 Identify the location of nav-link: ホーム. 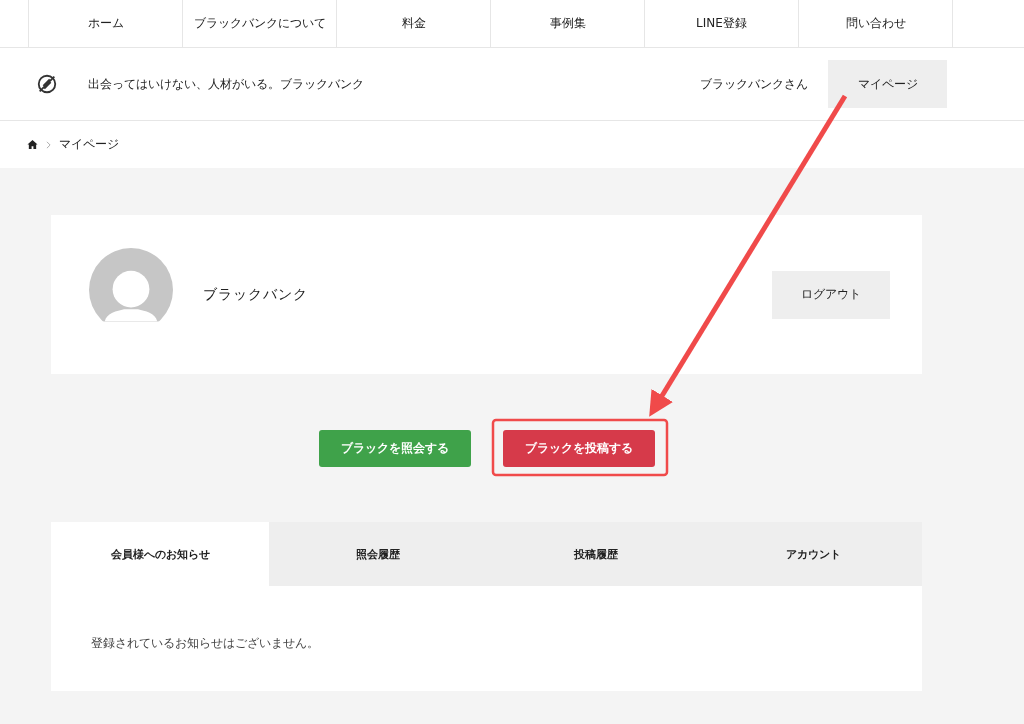
(105, 23).